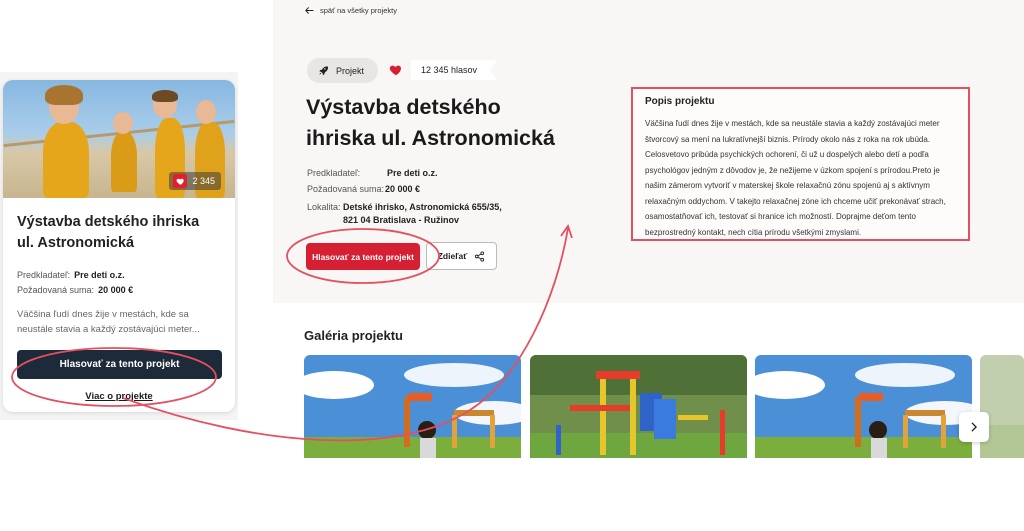 This screenshot has height=531, width=1024. Describe the element at coordinates (350, 70) in the screenshot. I see `project-tag-label: Projekt` at that location.